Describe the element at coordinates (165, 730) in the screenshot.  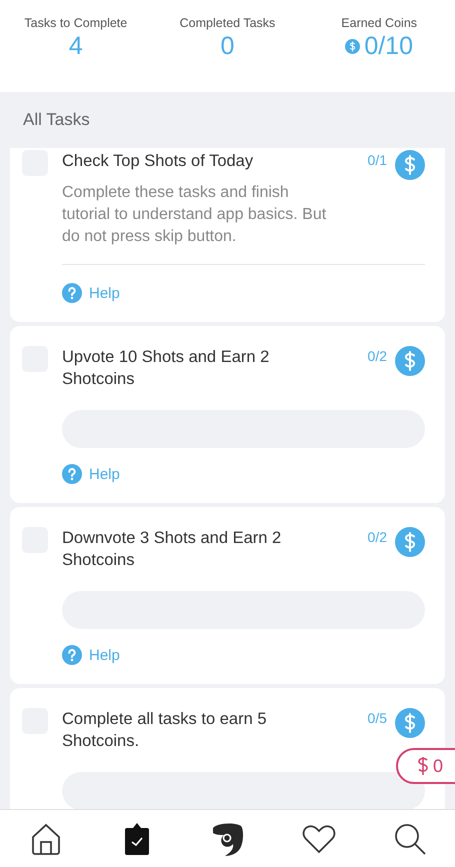
I see `task-title: Complete all tasks to earn 5 Shotcoins.` at that location.